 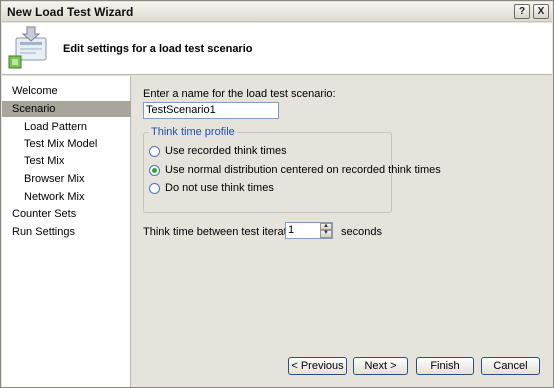 What do you see at coordinates (226, 151) in the screenshot?
I see `radio-label: Use recorded think times` at bounding box center [226, 151].